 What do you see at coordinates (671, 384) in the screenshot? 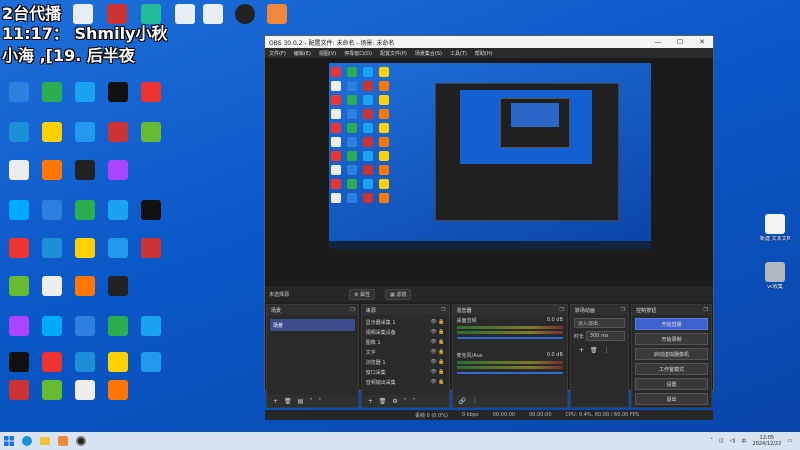
I see `settings-button: 设置` at bounding box center [671, 384].